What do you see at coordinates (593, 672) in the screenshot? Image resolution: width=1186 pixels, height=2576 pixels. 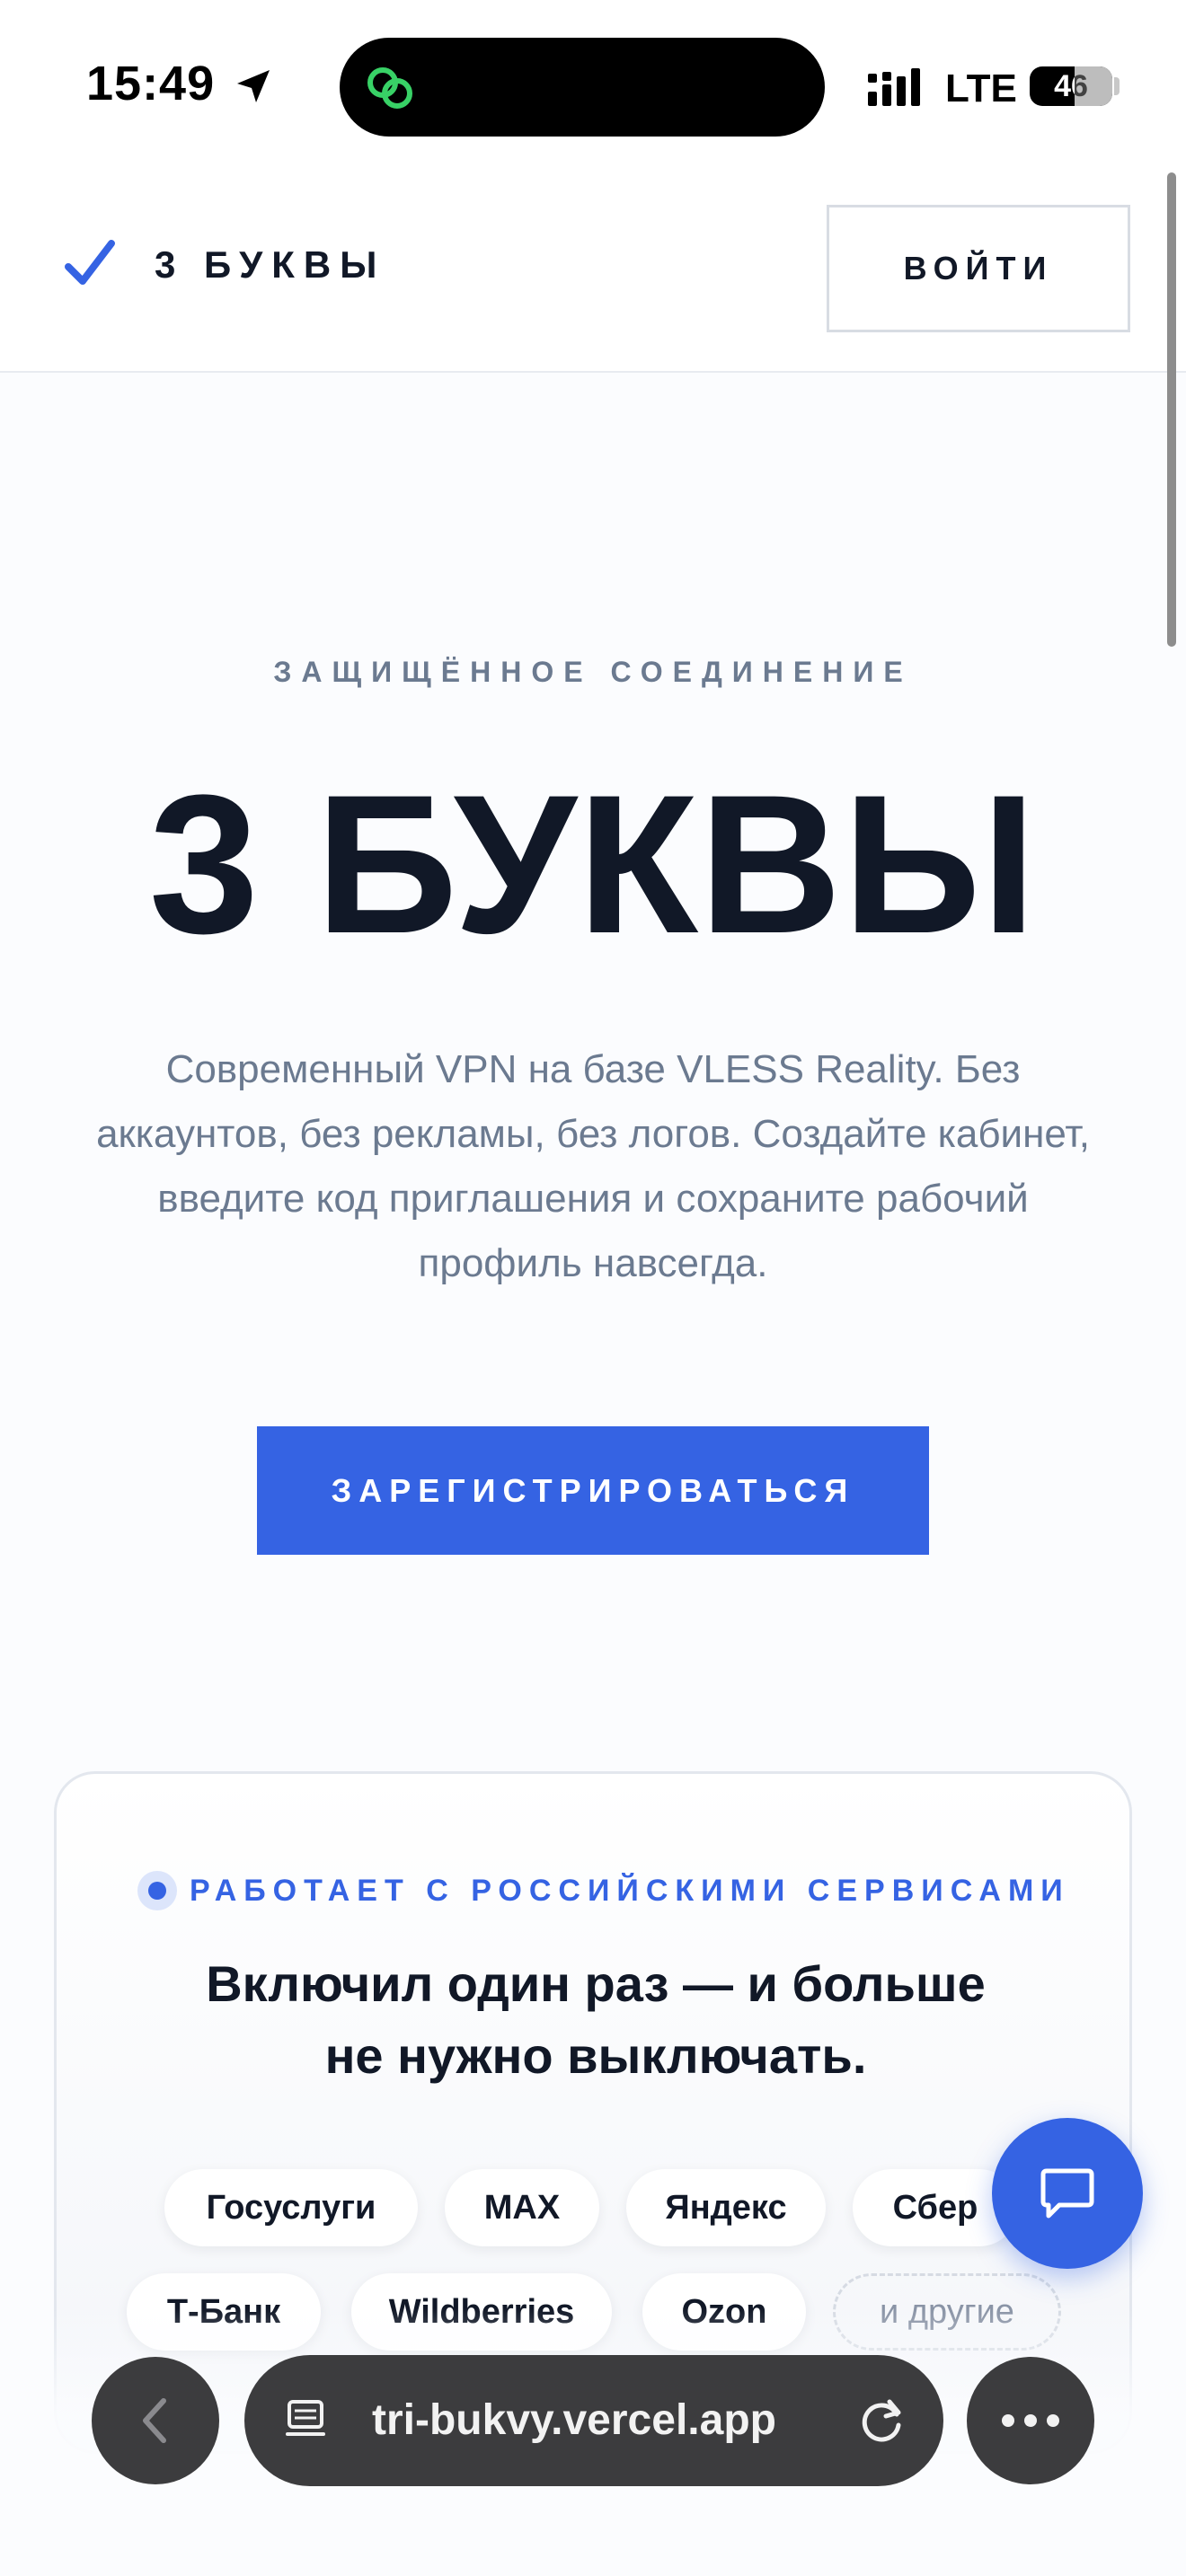 I see `hero-eyebrow: ЗАЩИЩЁННОЕ СОЕДИНЕНИЕ` at bounding box center [593, 672].